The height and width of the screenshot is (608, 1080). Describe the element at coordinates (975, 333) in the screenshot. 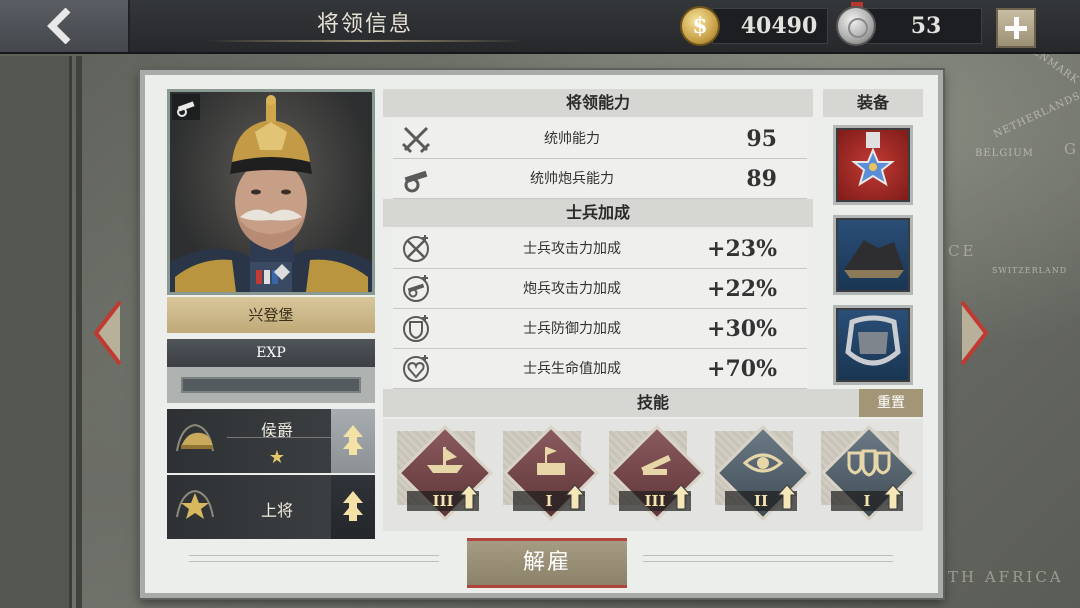

I see `next-general-arrow-icon` at that location.